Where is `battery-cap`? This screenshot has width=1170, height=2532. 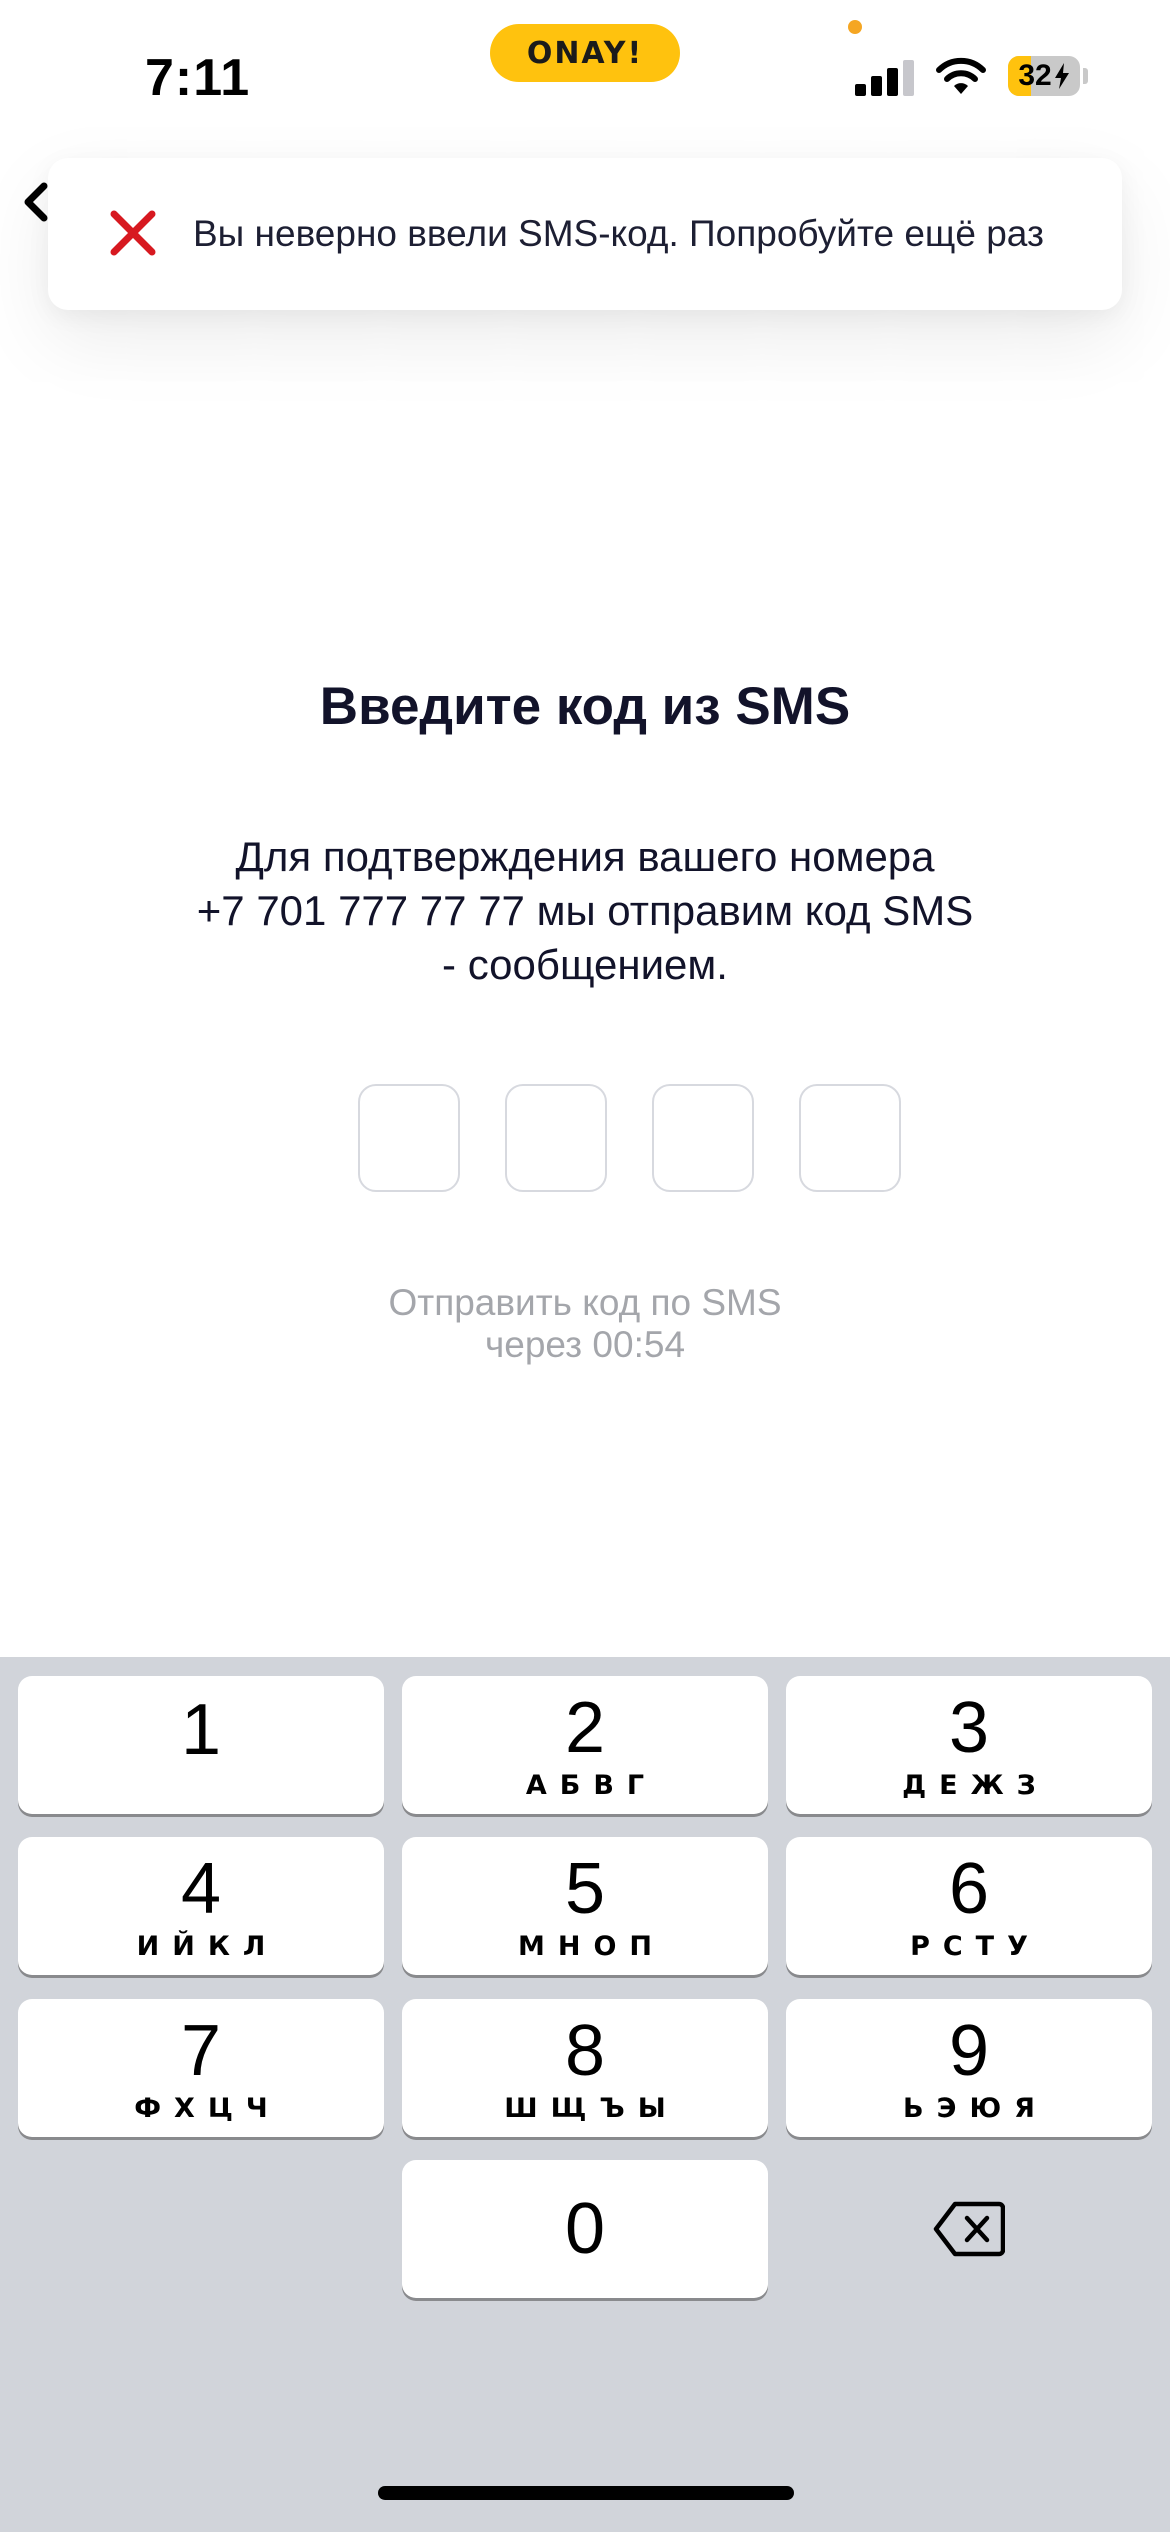
battery-cap is located at coordinates (1085, 76).